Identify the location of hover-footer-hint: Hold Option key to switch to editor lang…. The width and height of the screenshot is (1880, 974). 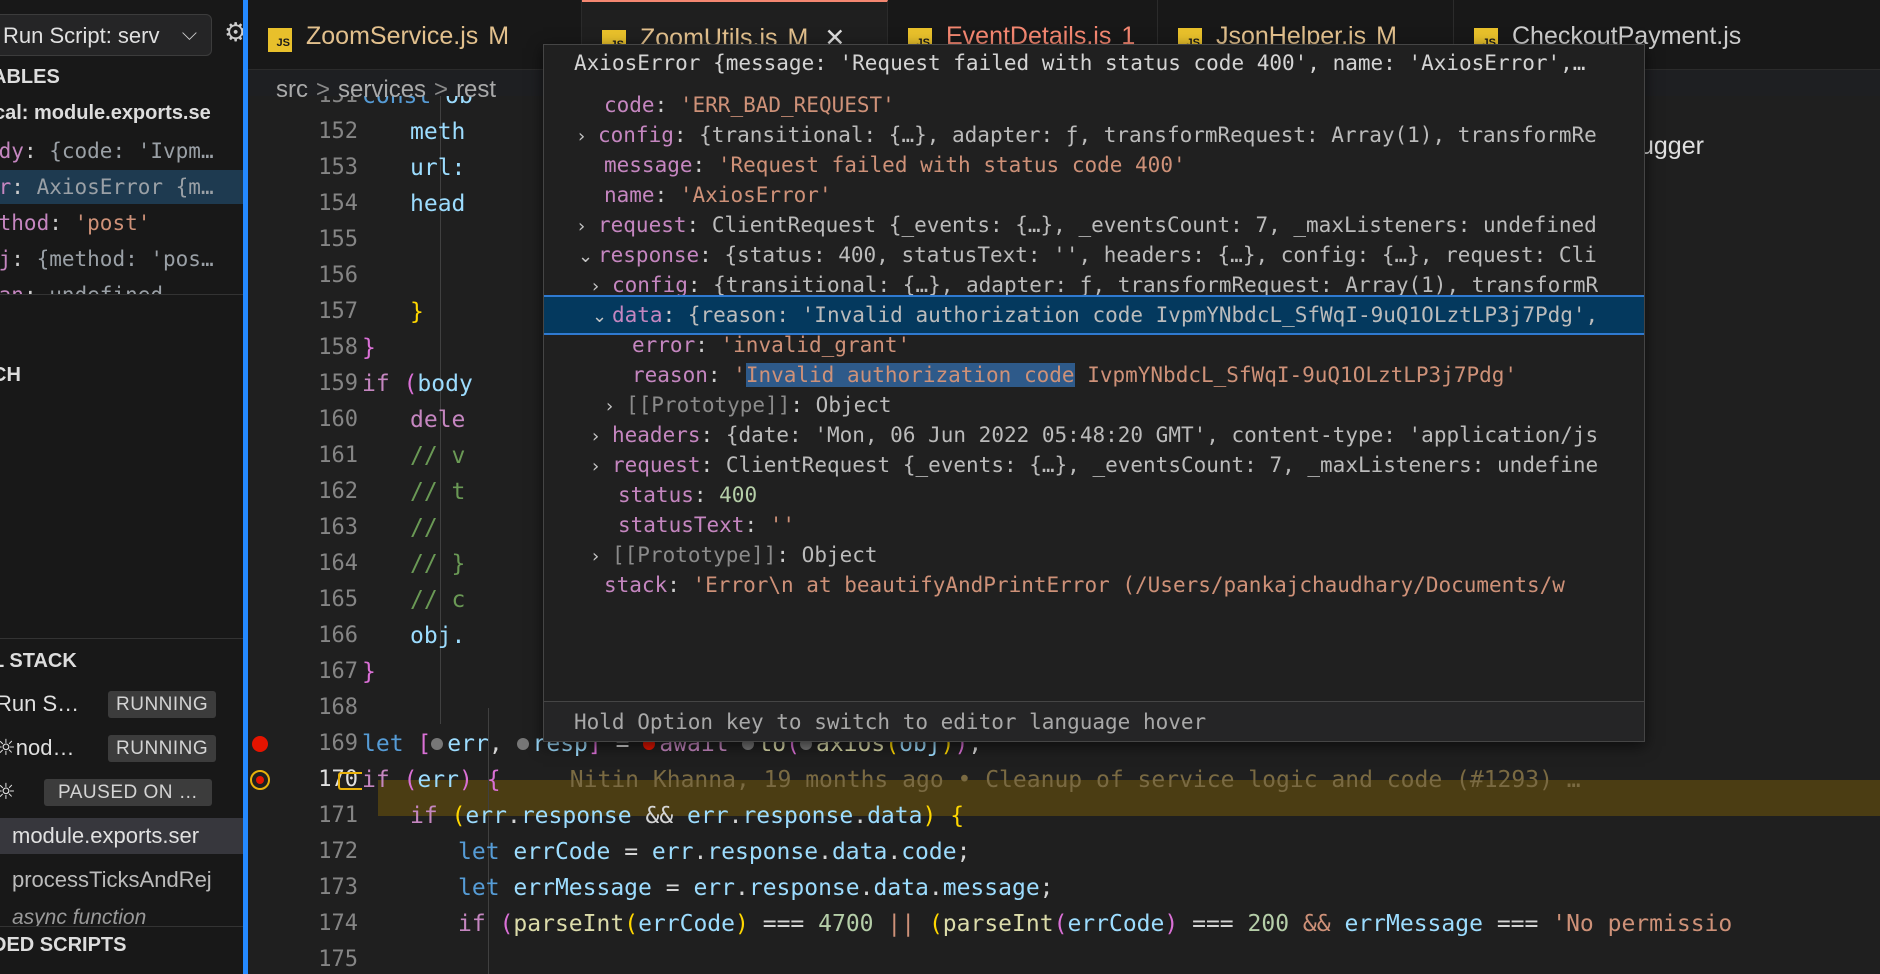
(1094, 721).